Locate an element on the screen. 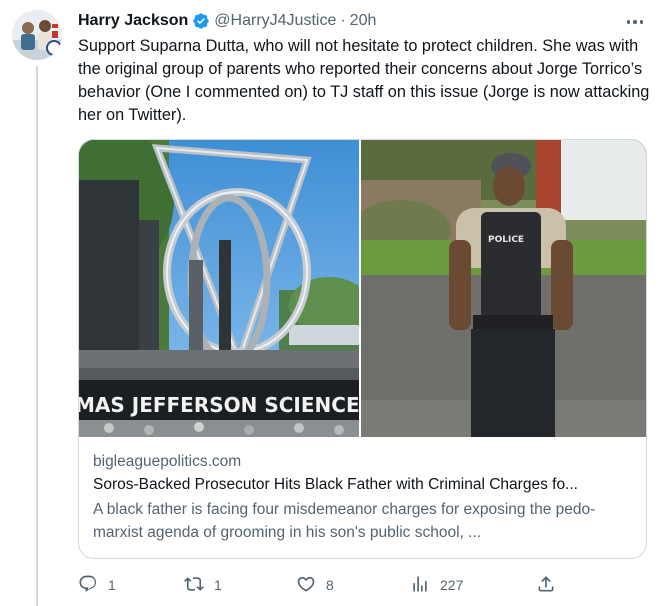  share-button is located at coordinates (546, 585).